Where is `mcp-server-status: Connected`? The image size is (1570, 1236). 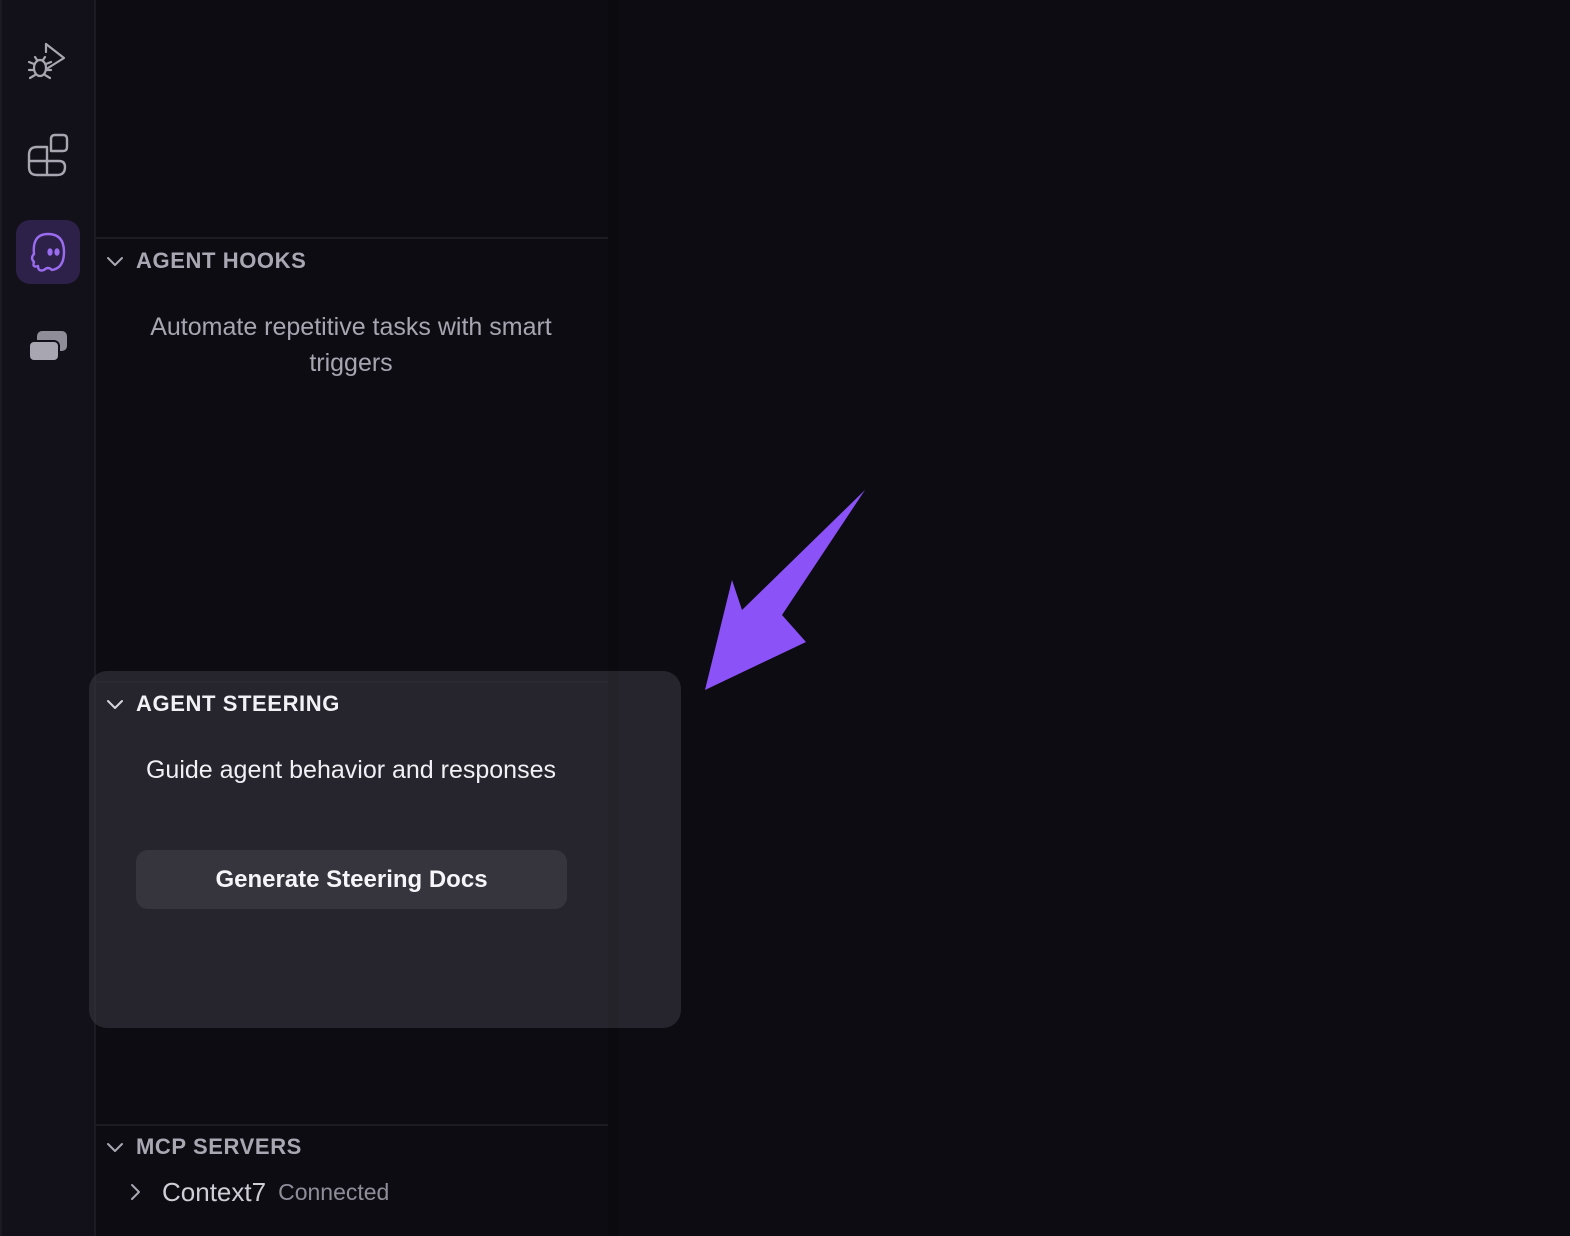 mcp-server-status: Connected is located at coordinates (334, 1191).